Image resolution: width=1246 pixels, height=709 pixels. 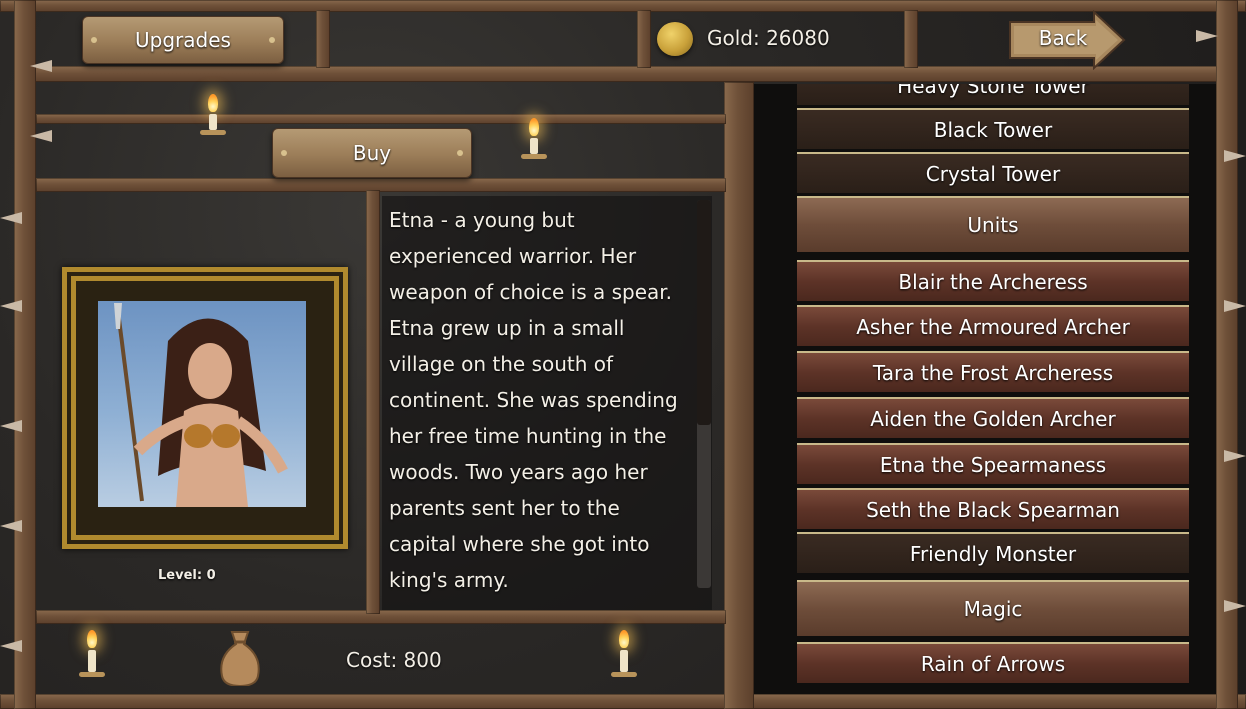 I want to click on description-line: Etna grew up in a small, so click(x=507, y=328).